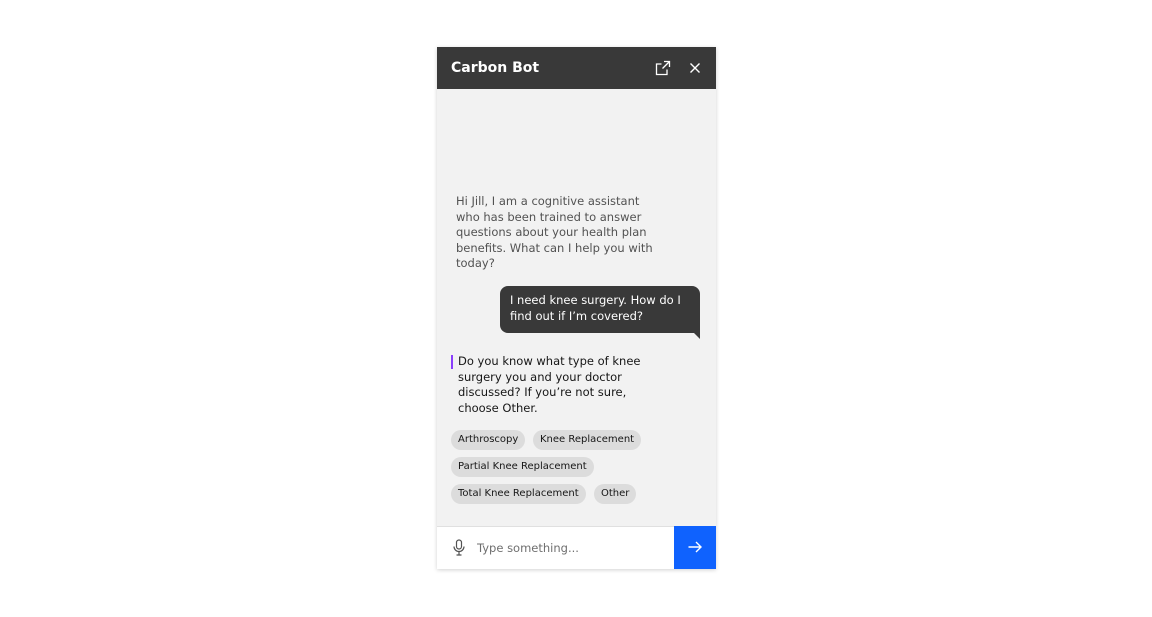  I want to click on chat-header: Carbon Bot, so click(576, 68).